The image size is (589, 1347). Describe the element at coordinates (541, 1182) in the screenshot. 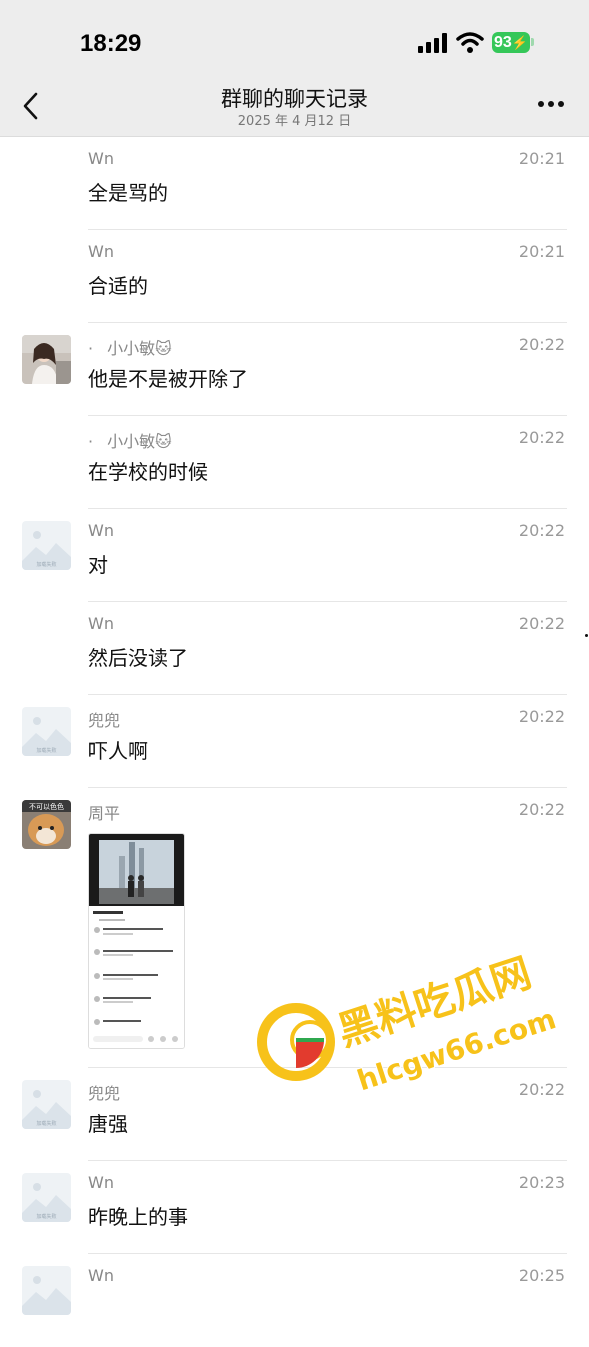

I see `message-time: 20:23` at that location.